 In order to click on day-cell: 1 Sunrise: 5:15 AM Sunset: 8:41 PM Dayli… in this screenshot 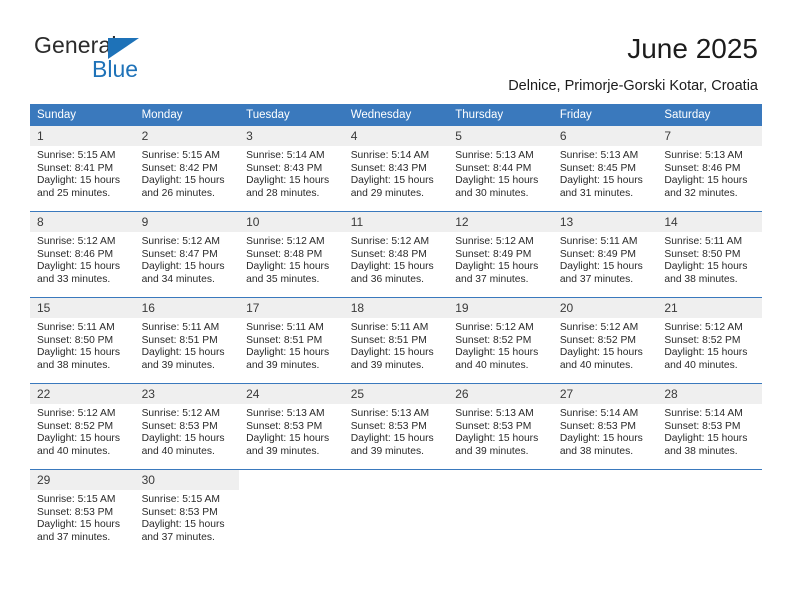, I will do `click(82, 169)`.